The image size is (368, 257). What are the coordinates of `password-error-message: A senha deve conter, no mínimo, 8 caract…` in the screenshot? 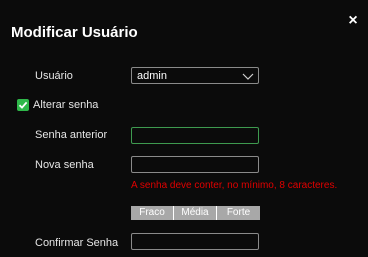 It's located at (234, 185).